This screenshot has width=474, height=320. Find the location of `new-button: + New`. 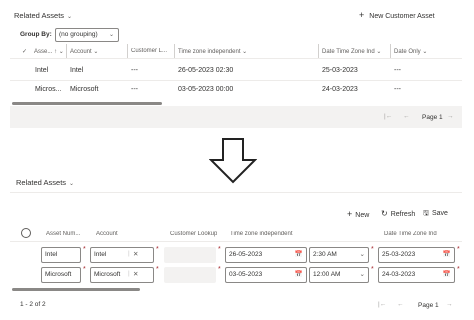

new-button: + New is located at coordinates (358, 214).